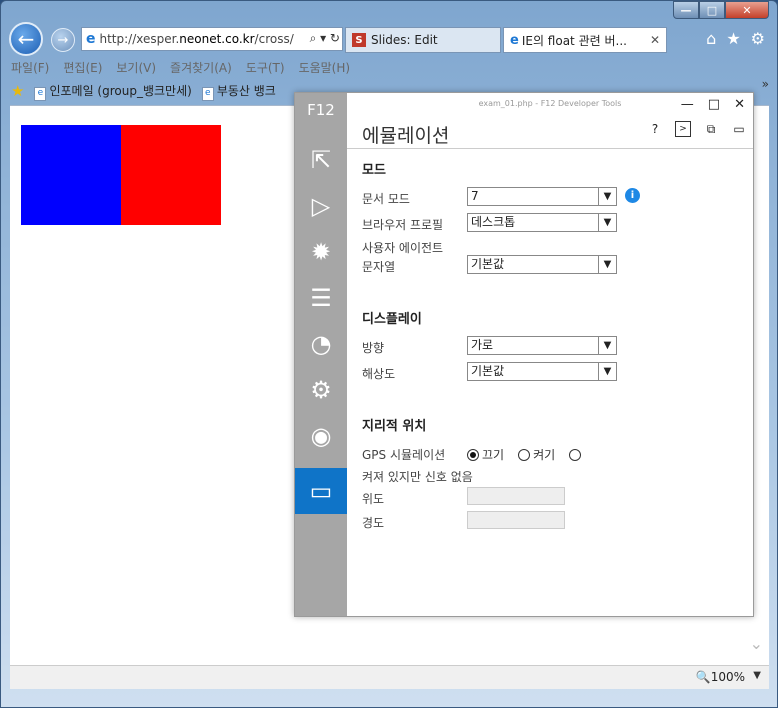  What do you see at coordinates (493, 455) in the screenshot?
I see `radio-off-label: 끄기` at bounding box center [493, 455].